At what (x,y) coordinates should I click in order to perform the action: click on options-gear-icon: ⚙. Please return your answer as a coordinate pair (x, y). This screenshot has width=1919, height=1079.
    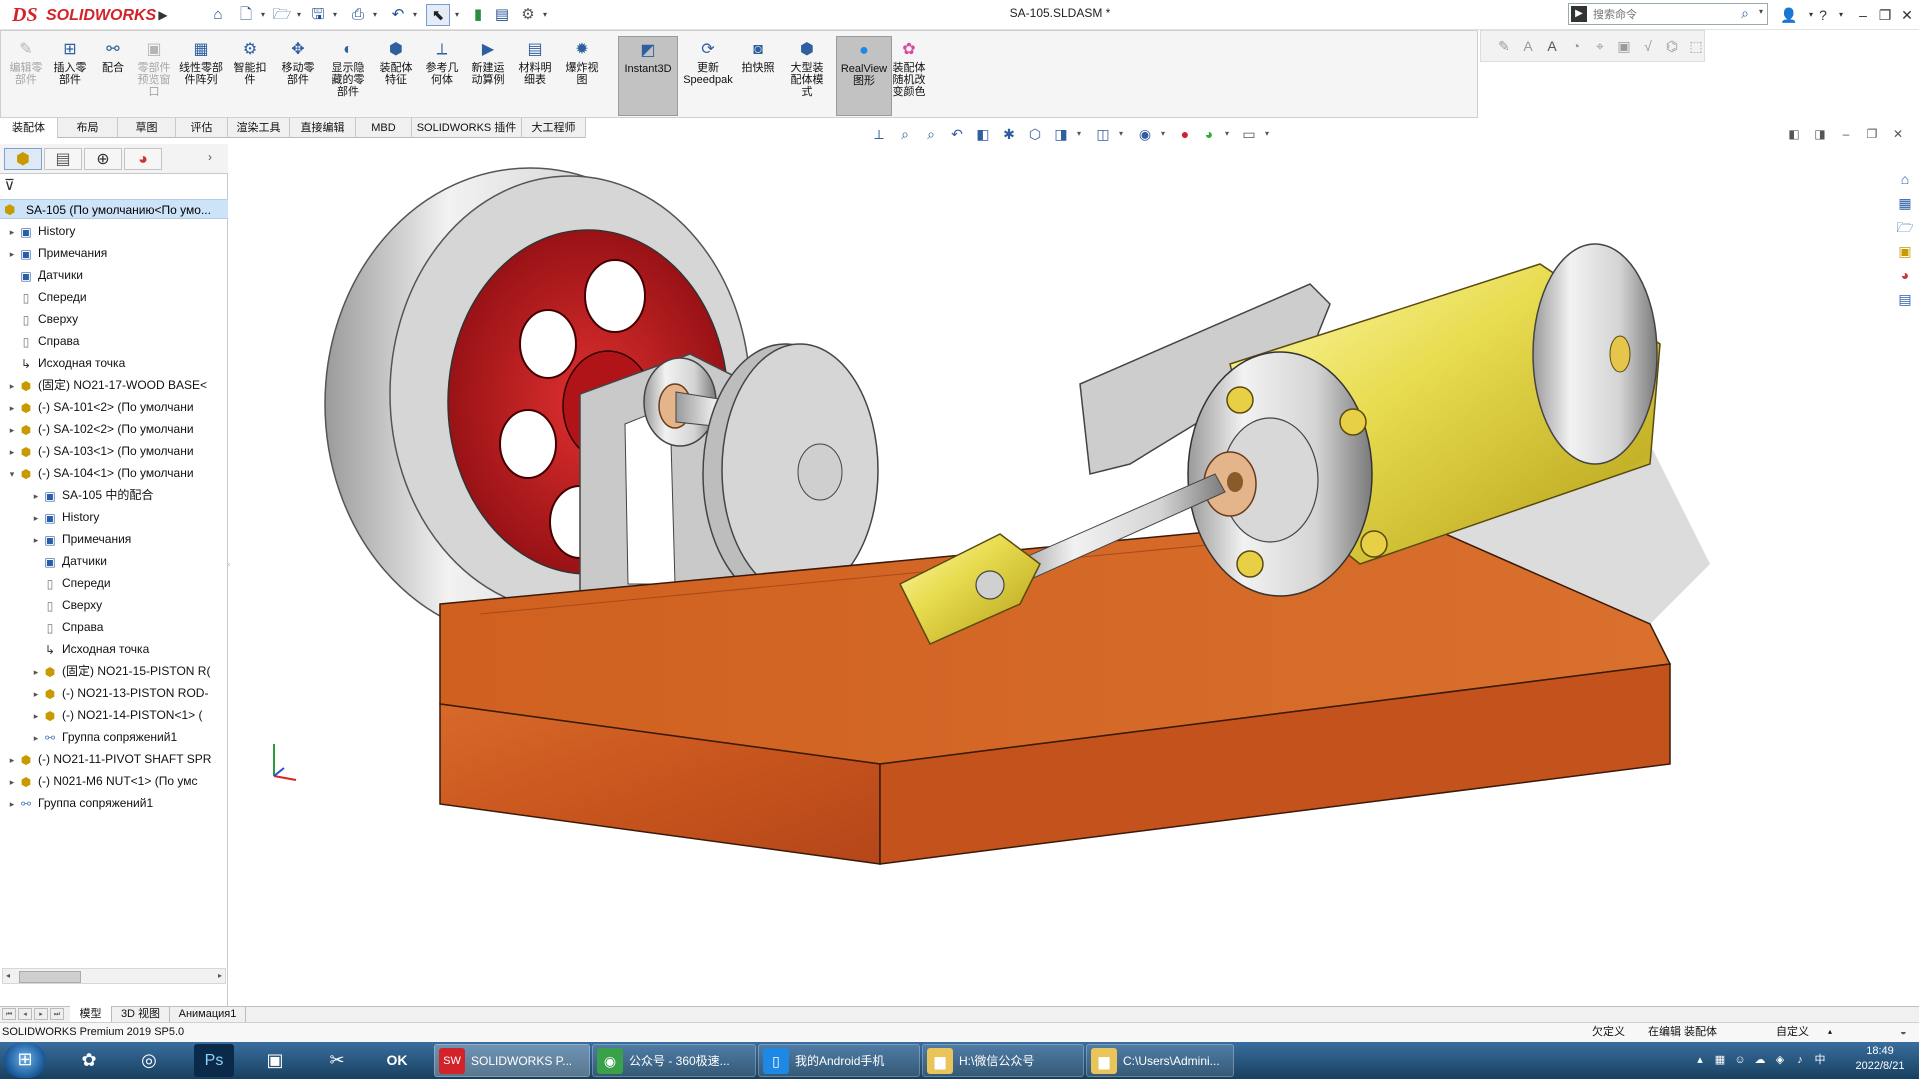
    Looking at the image, I should click on (528, 15).